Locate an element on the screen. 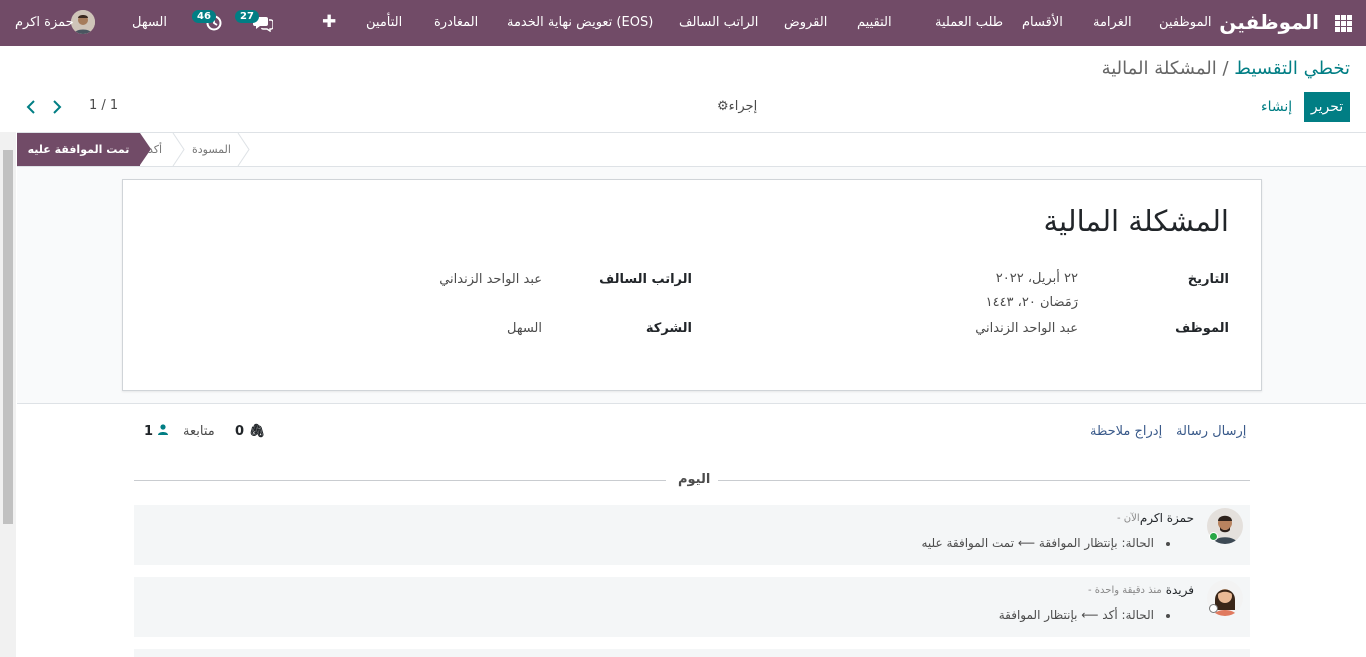 The height and width of the screenshot is (657, 1366). message-author: حمزة اكرم is located at coordinates (1167, 518).